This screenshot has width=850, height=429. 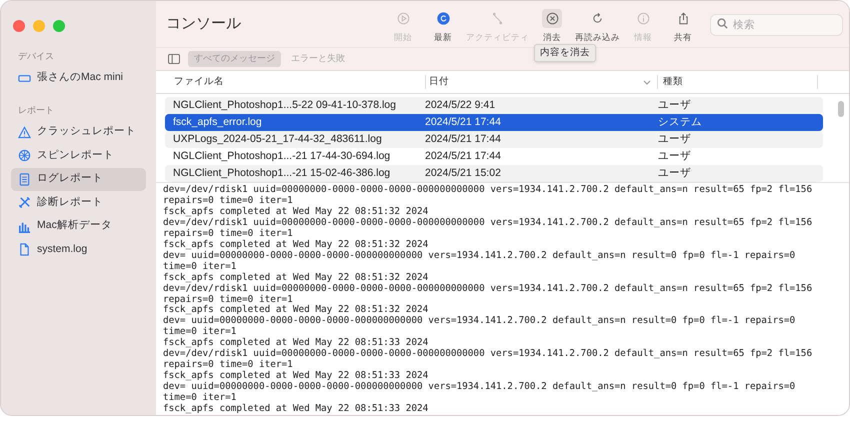 What do you see at coordinates (19, 26) in the screenshot?
I see `close-window-button` at bounding box center [19, 26].